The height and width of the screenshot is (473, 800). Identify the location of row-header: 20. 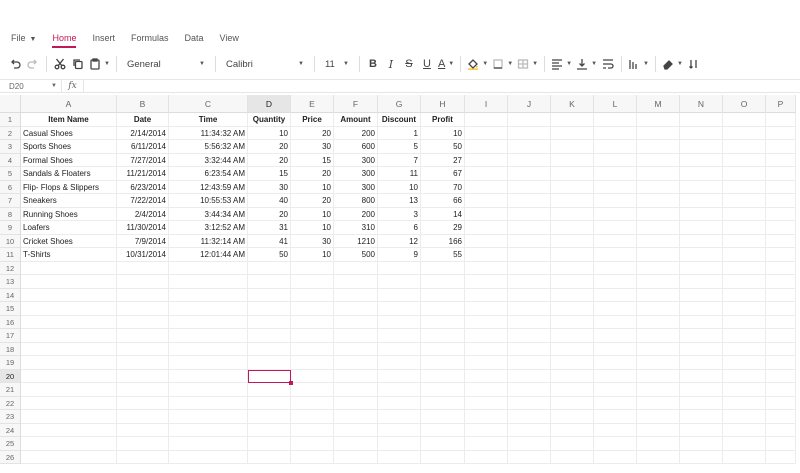
(10, 376).